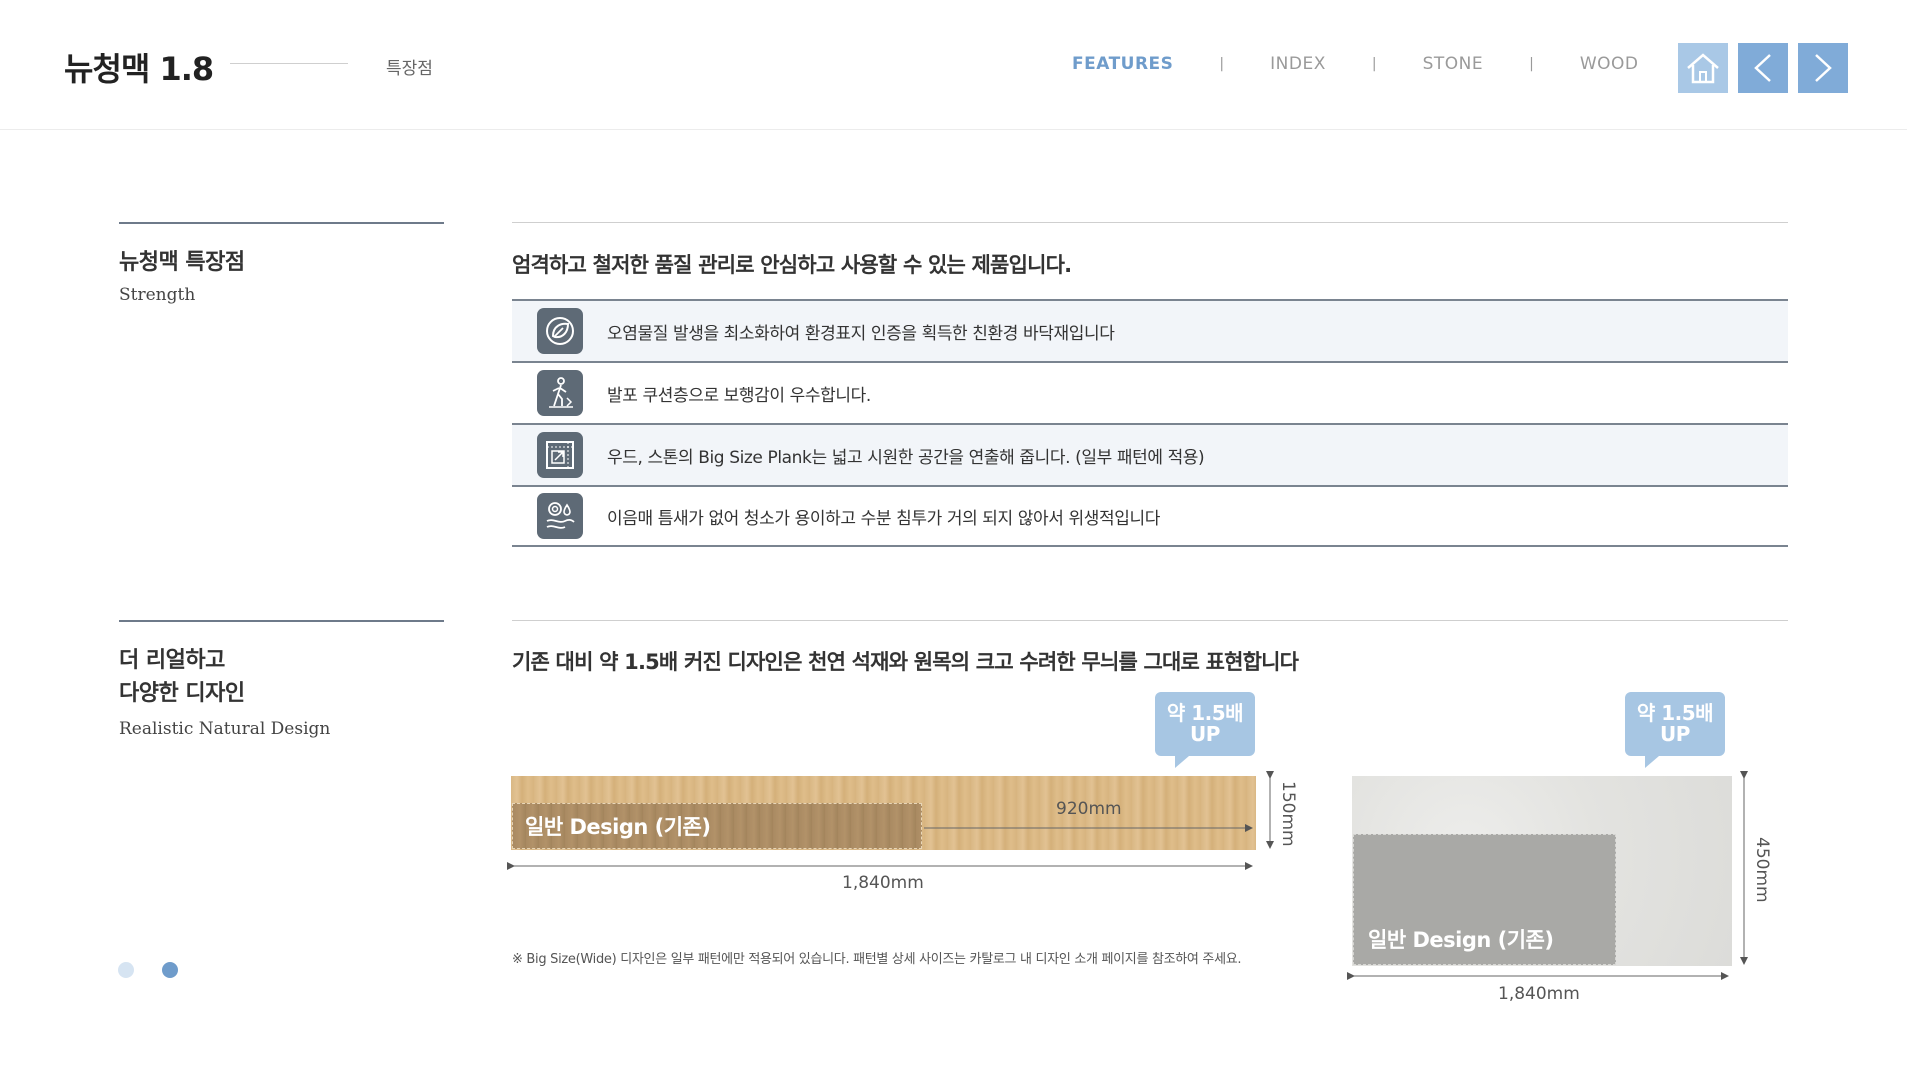 The height and width of the screenshot is (1080, 1907). I want to click on nav-stone: STONE, so click(1453, 64).